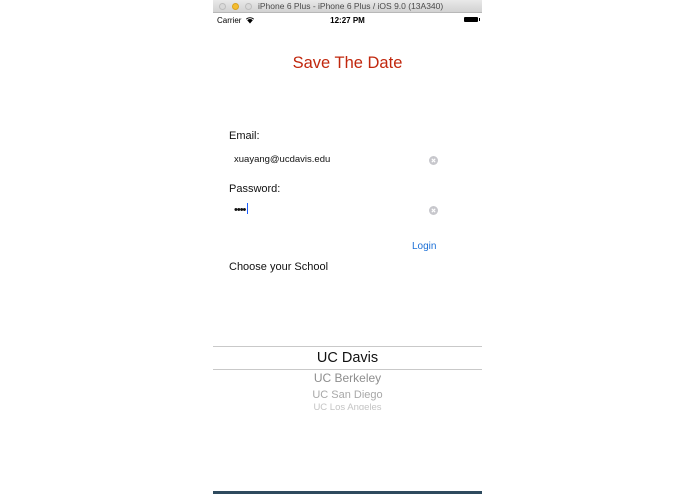 The image size is (695, 494). I want to click on picker-option: UC Berkeley, so click(347, 378).